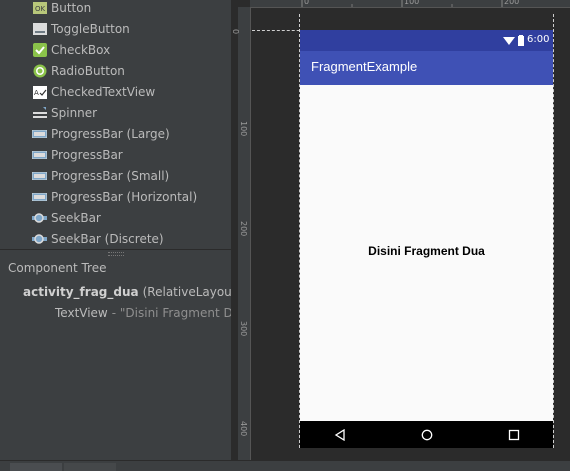  I want to click on palette-item-button: OK Button, so click(61, 9).